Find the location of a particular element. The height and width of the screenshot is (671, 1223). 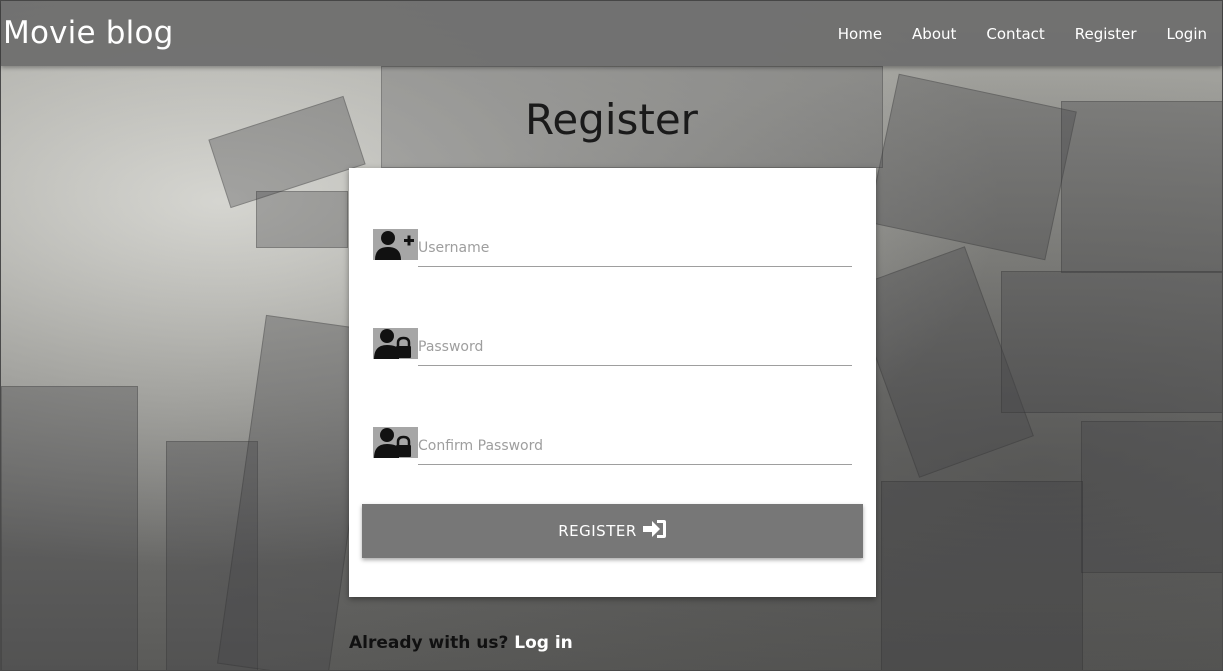

login-link: Log in is located at coordinates (543, 643).